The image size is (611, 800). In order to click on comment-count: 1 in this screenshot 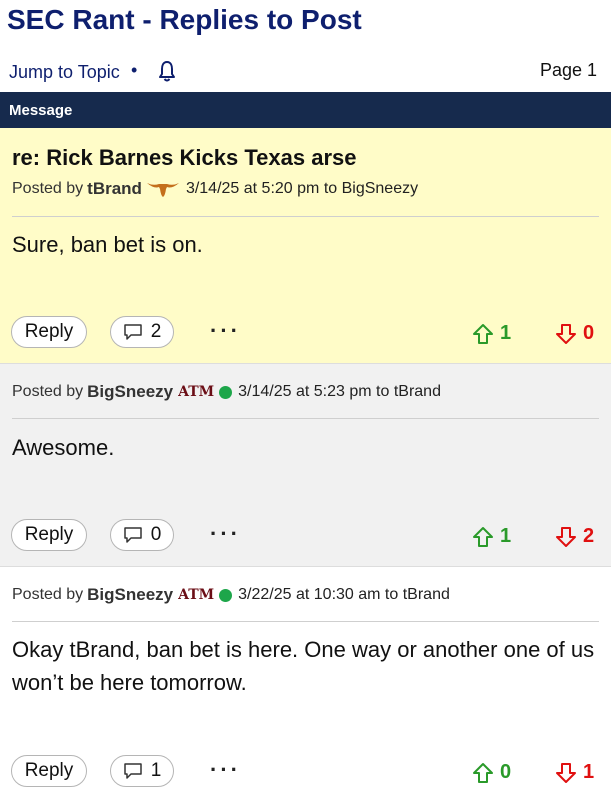, I will do `click(156, 770)`.